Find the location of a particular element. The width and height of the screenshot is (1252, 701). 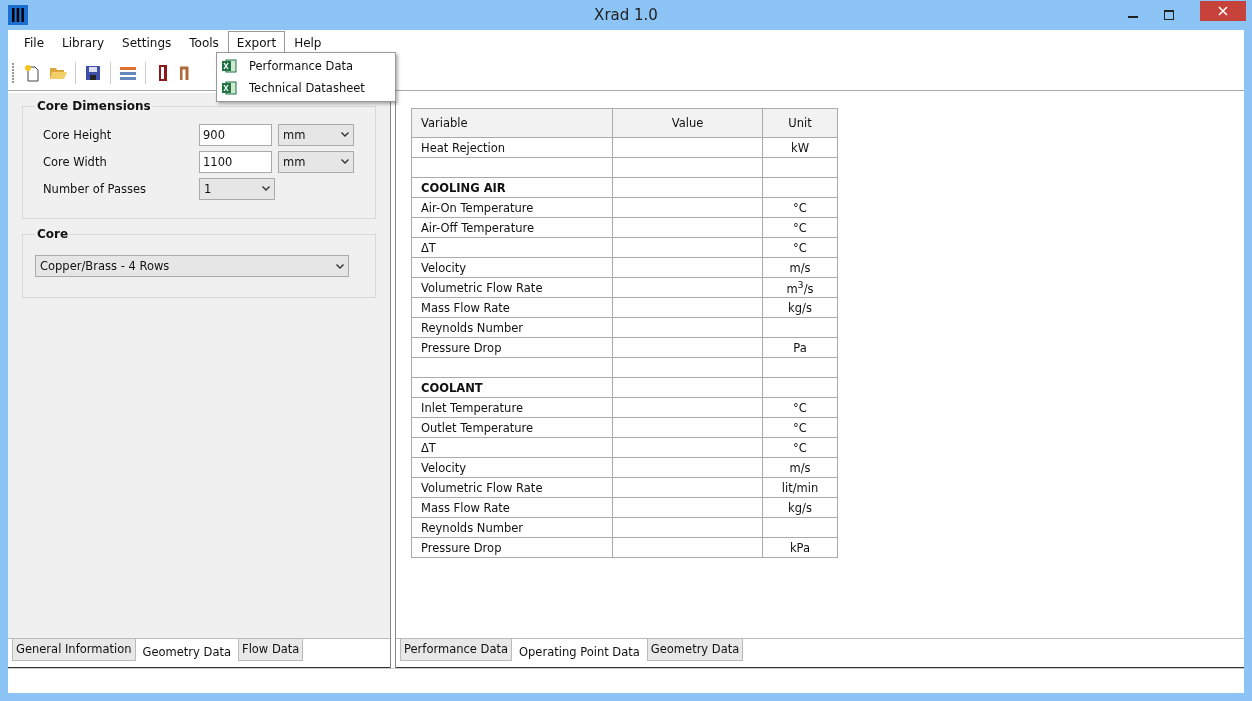

menu-item: Library is located at coordinates (83, 42).